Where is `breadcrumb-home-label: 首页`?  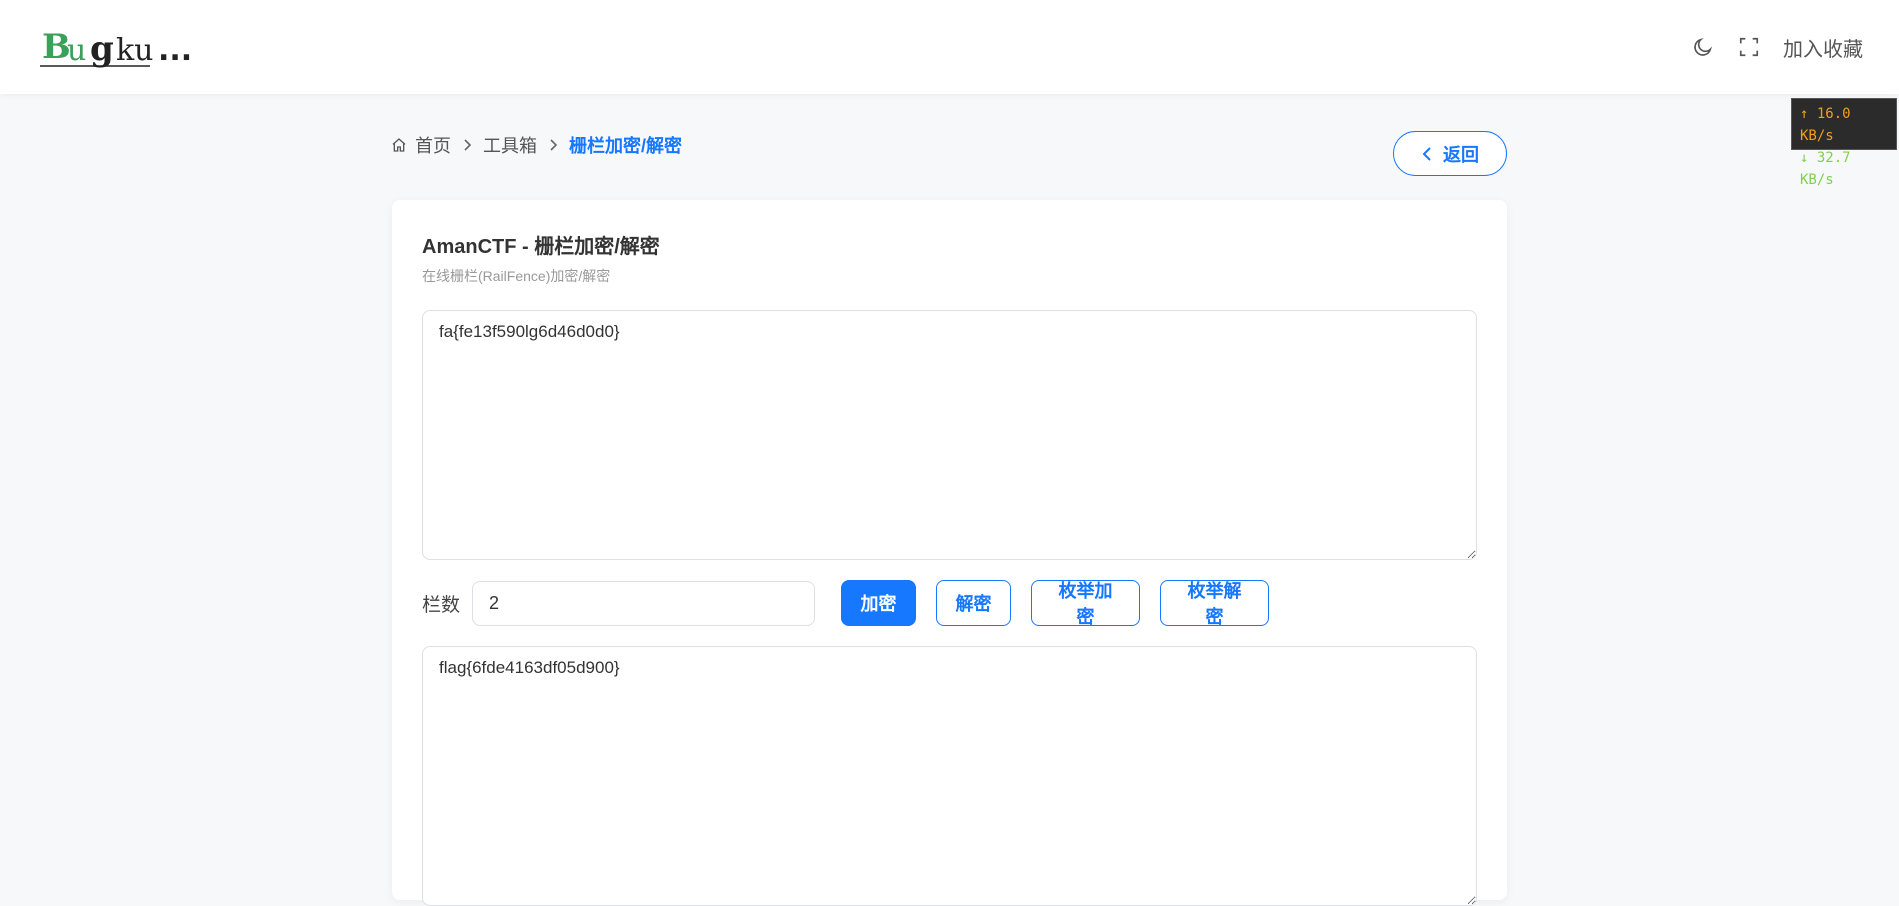 breadcrumb-home-label: 首页 is located at coordinates (433, 146).